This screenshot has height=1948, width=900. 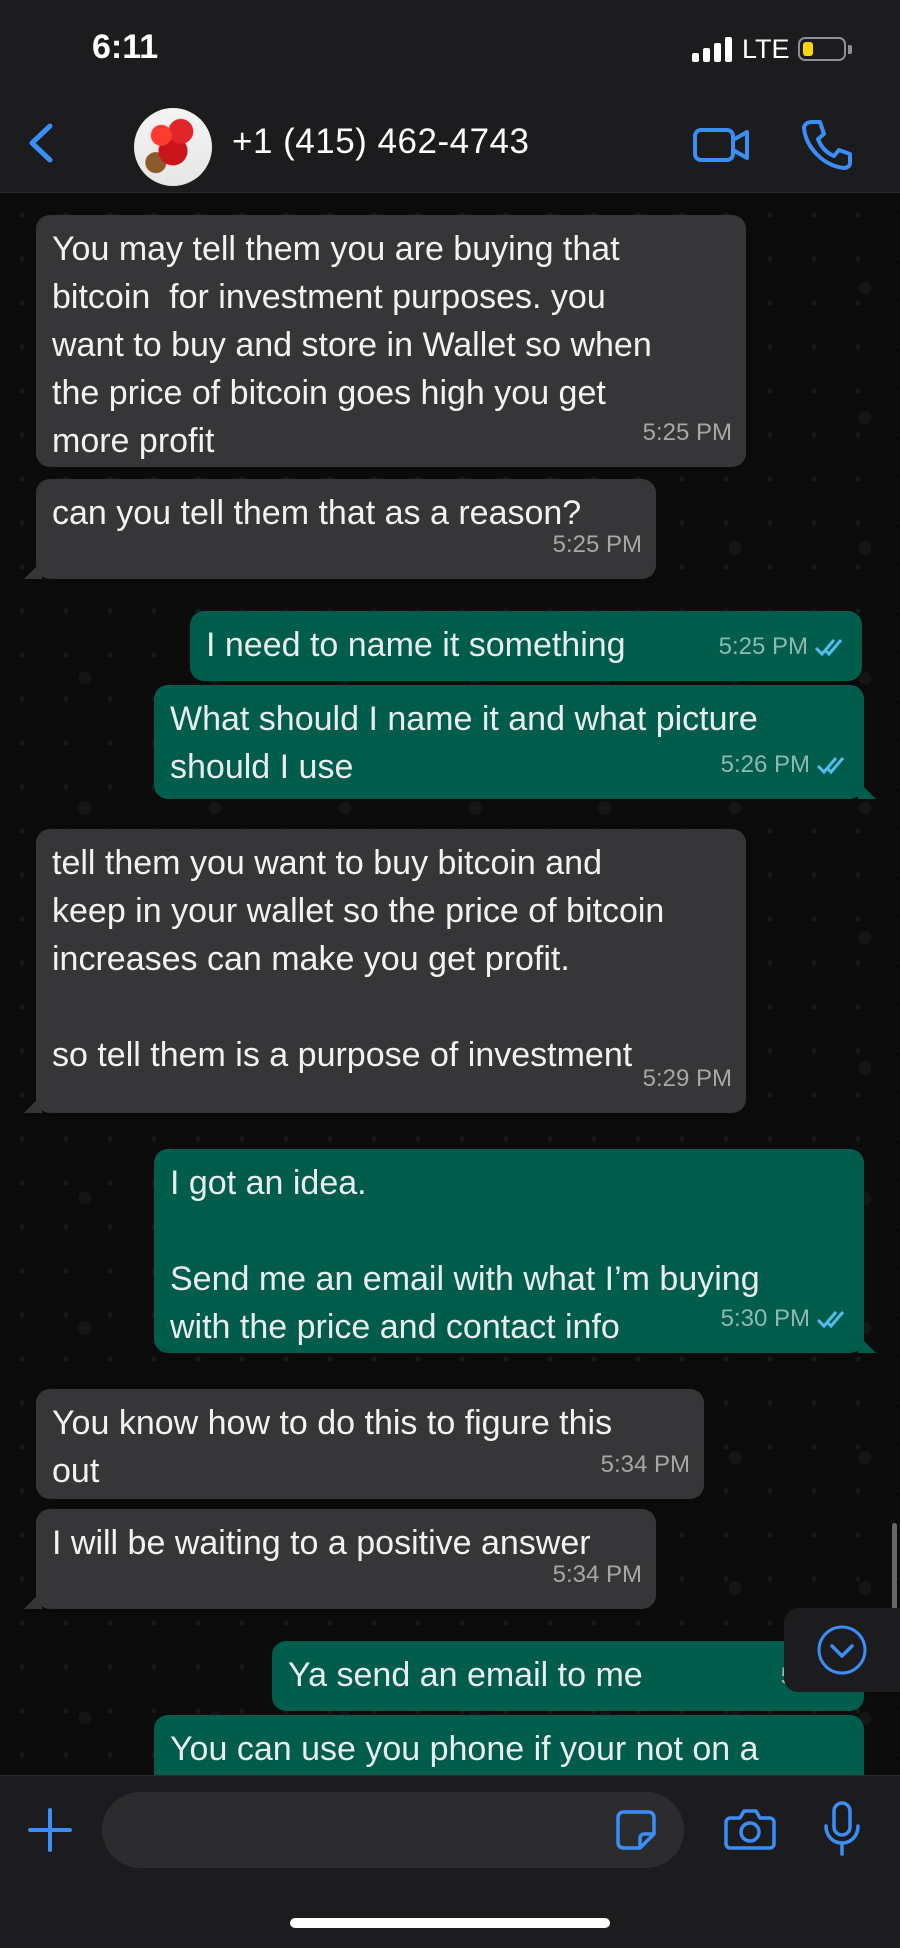 What do you see at coordinates (173, 147) in the screenshot?
I see `avatar` at bounding box center [173, 147].